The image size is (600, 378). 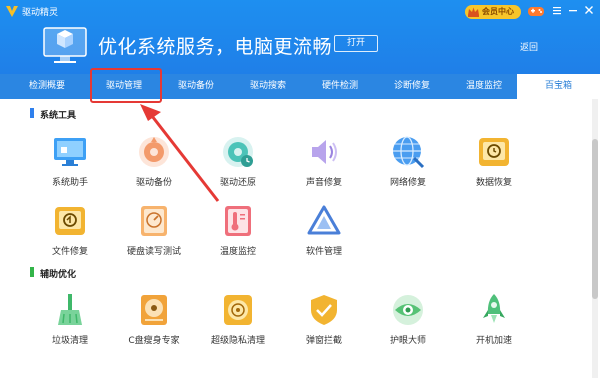 What do you see at coordinates (323, 252) in the screenshot?
I see `tool-label: 软件管理` at bounding box center [323, 252].